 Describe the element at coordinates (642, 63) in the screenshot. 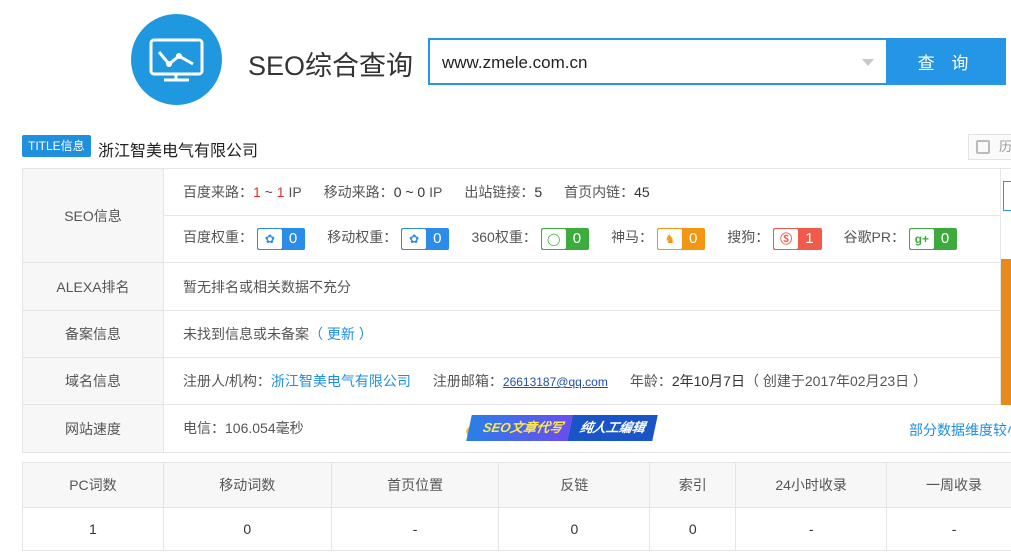

I see `search-input` at that location.